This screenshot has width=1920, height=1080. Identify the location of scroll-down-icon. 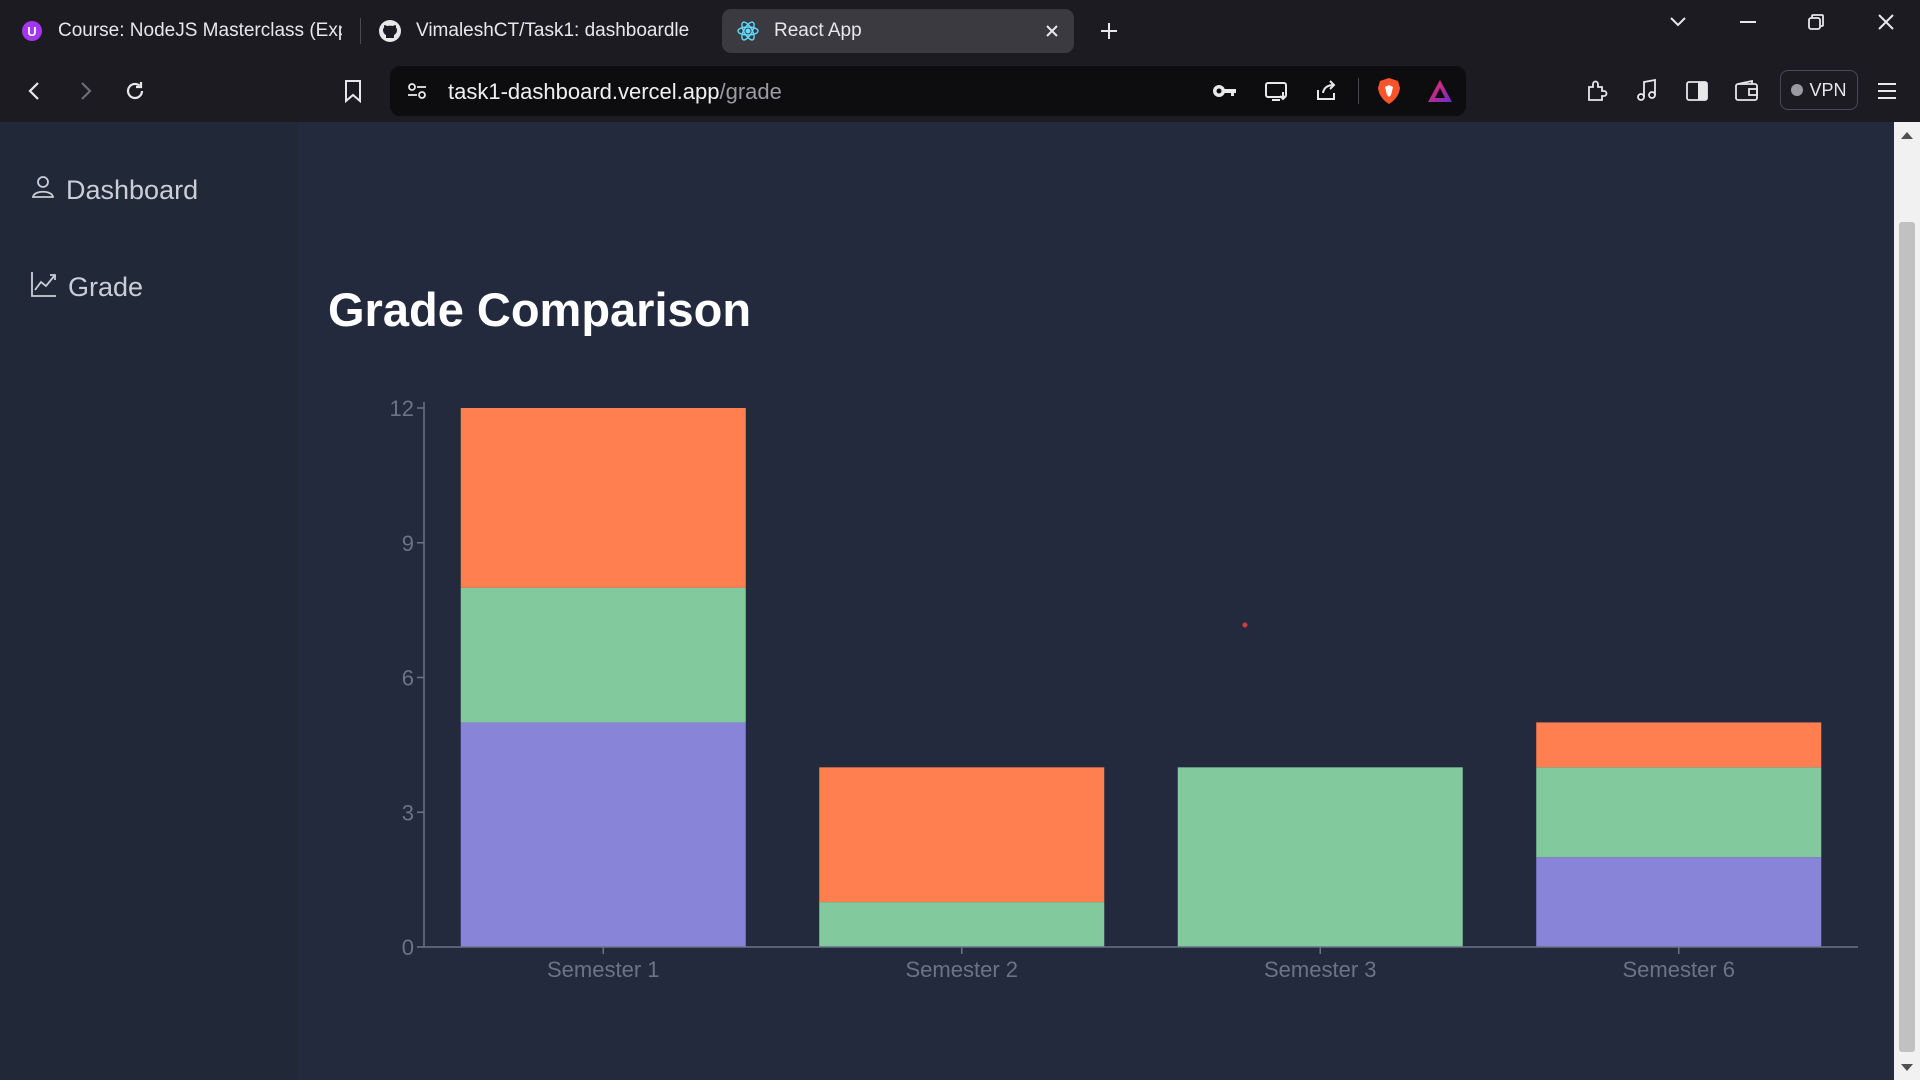
(1907, 1067).